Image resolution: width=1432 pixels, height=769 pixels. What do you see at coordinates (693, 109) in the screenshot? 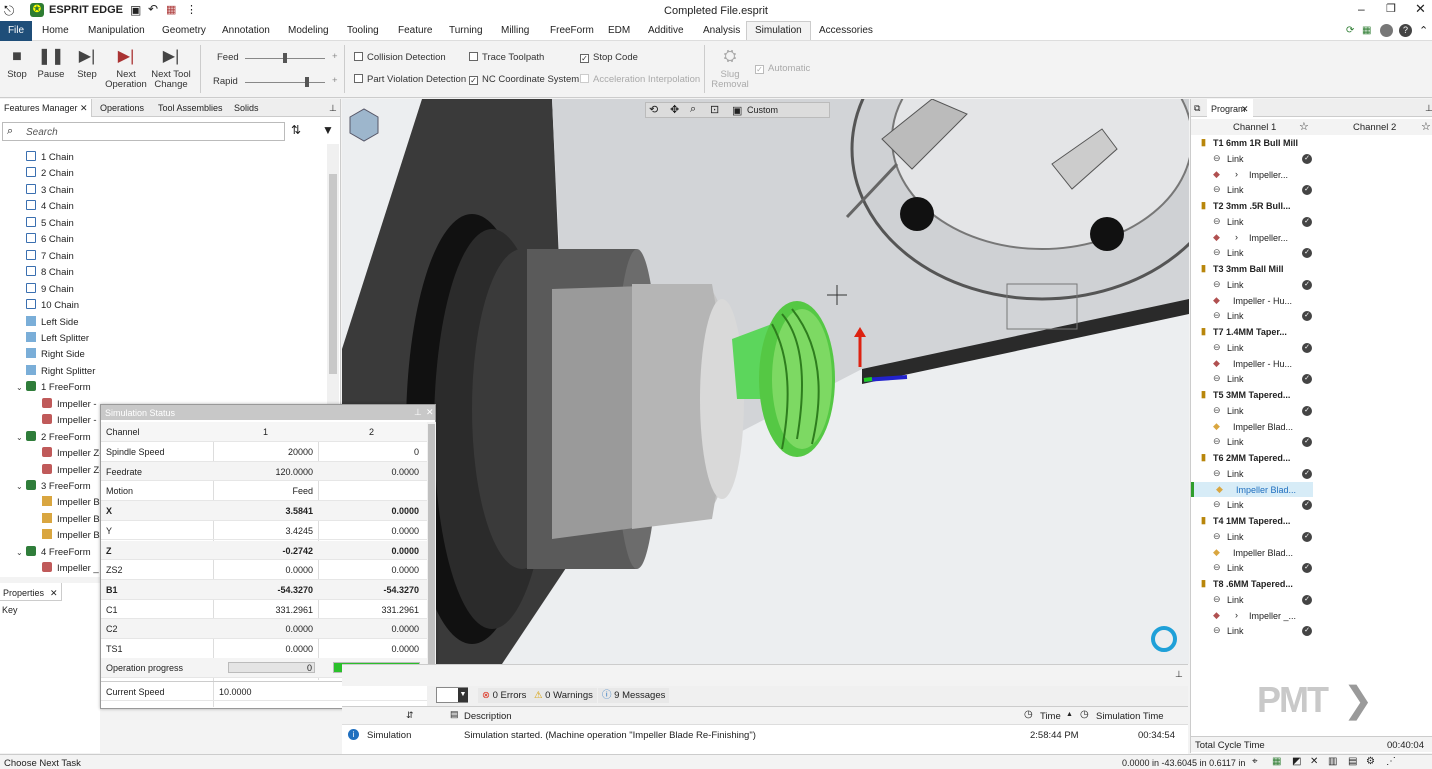
I see `zoom-icon: ⌕` at bounding box center [693, 109].